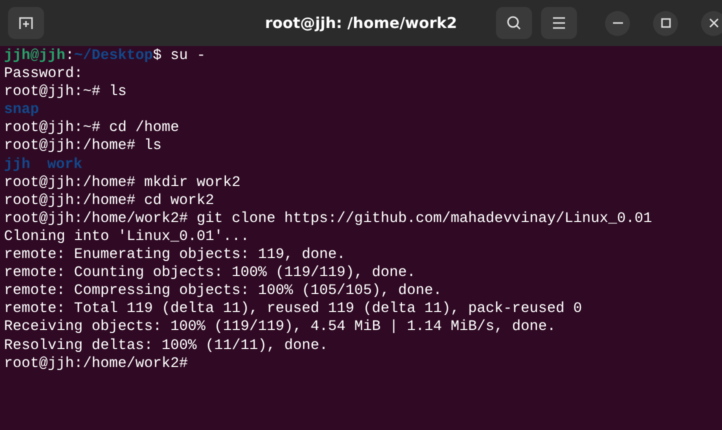 Image resolution: width=722 pixels, height=430 pixels. Describe the element at coordinates (361, 23) in the screenshot. I see `window-title: root@jjh: /home/work2` at that location.